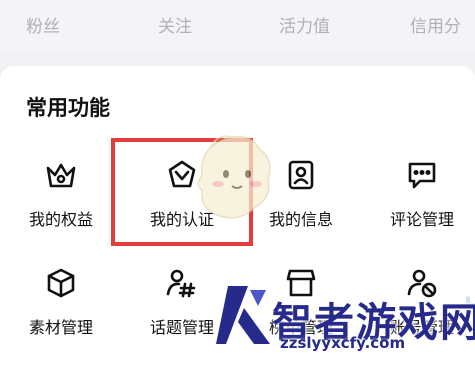  I want to click on stat-fans: 粉丝, so click(43, 24).